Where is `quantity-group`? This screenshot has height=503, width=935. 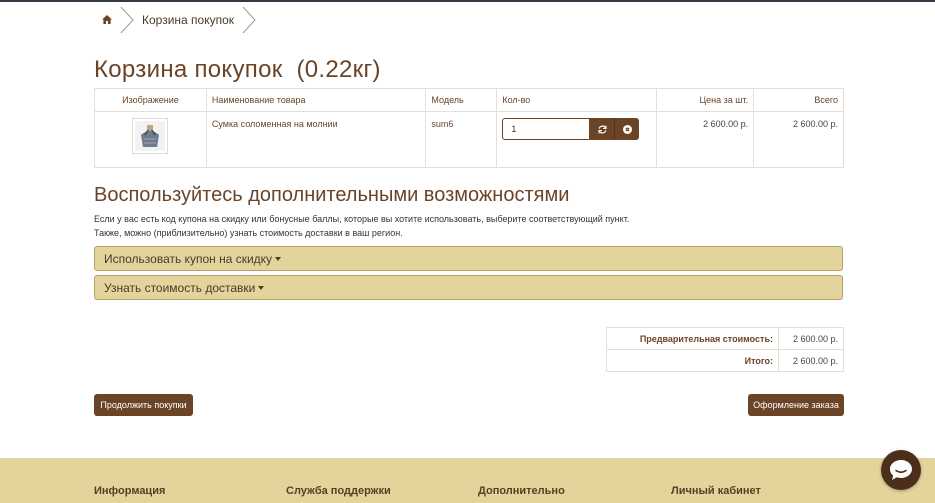 quantity-group is located at coordinates (576, 129).